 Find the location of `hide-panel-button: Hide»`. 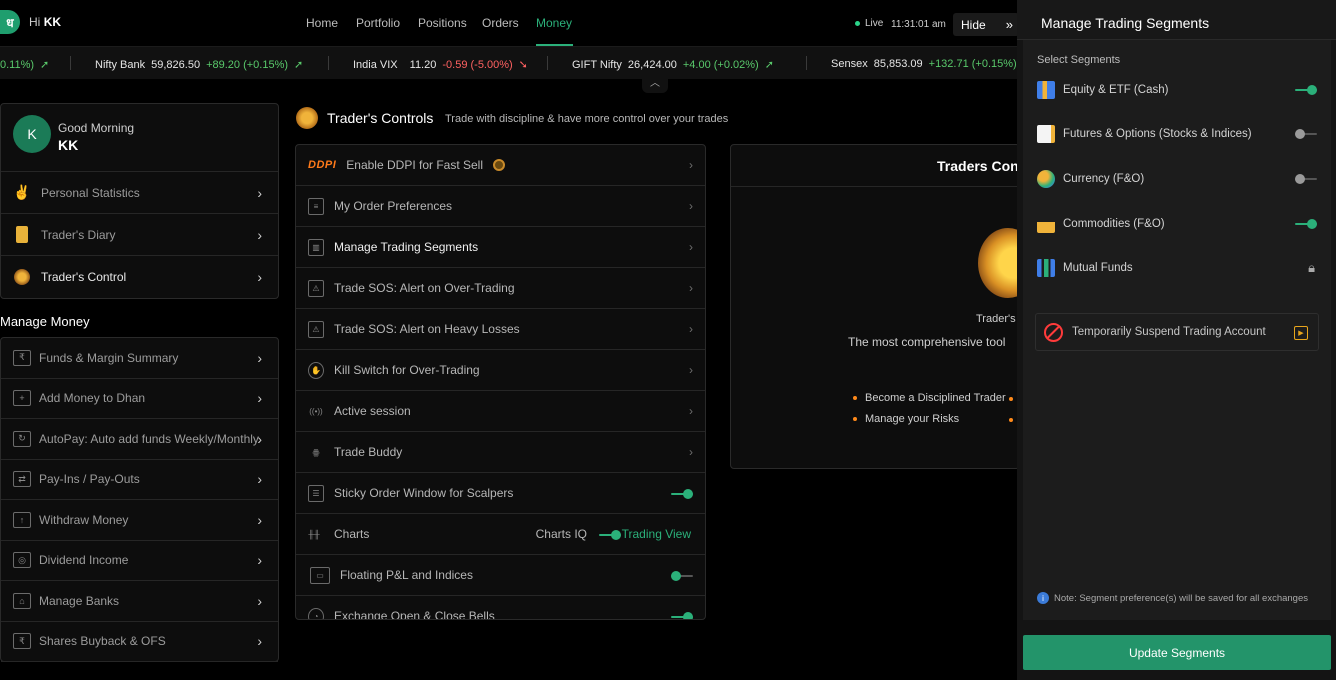

hide-panel-button: Hide» is located at coordinates (986, 24).